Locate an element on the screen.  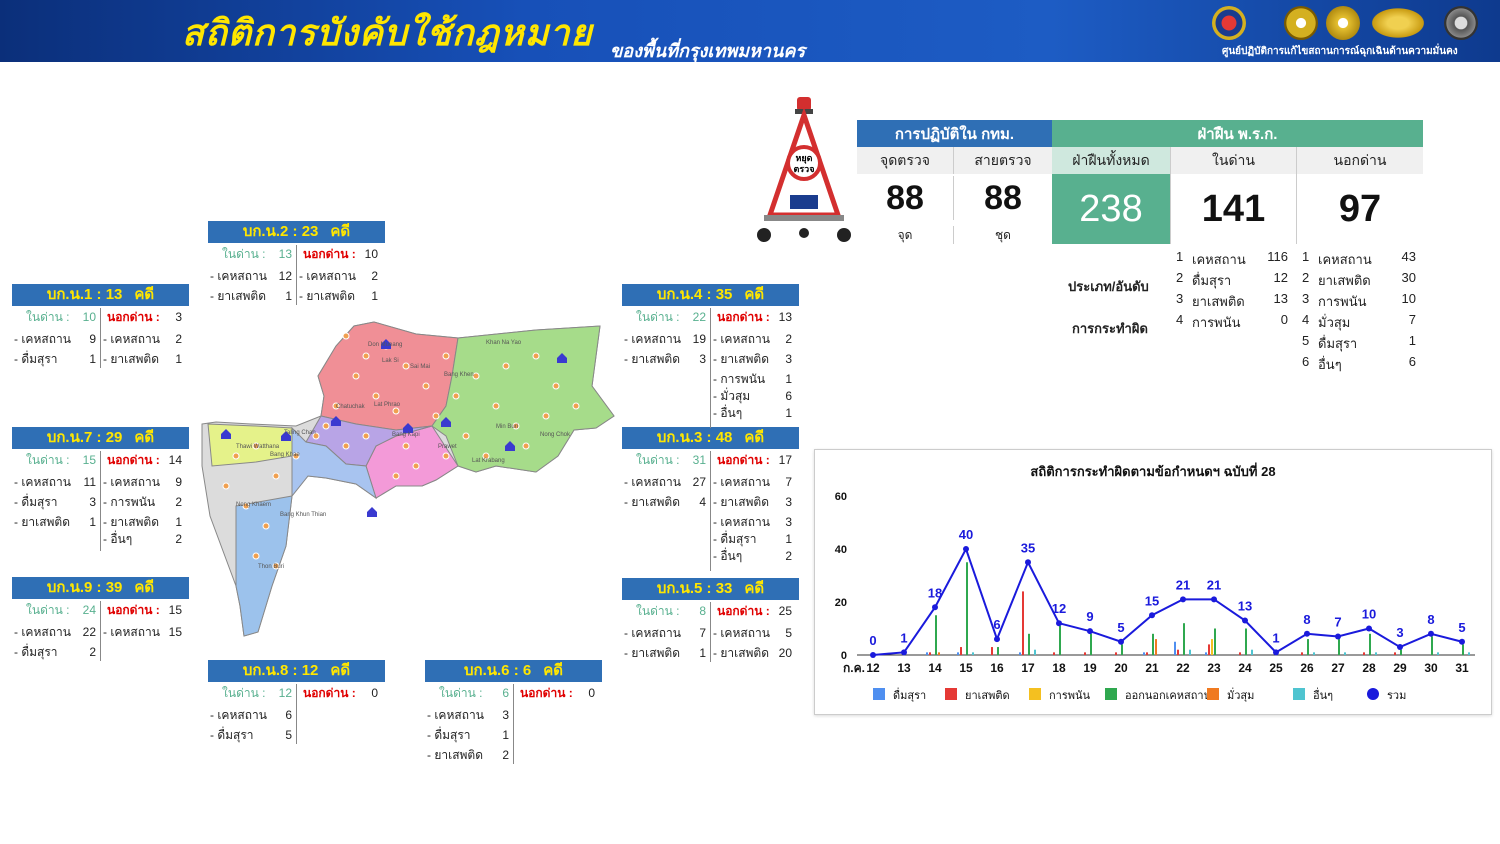
checkpoints-label: จุดตรวจ is located at coordinates (905, 160).